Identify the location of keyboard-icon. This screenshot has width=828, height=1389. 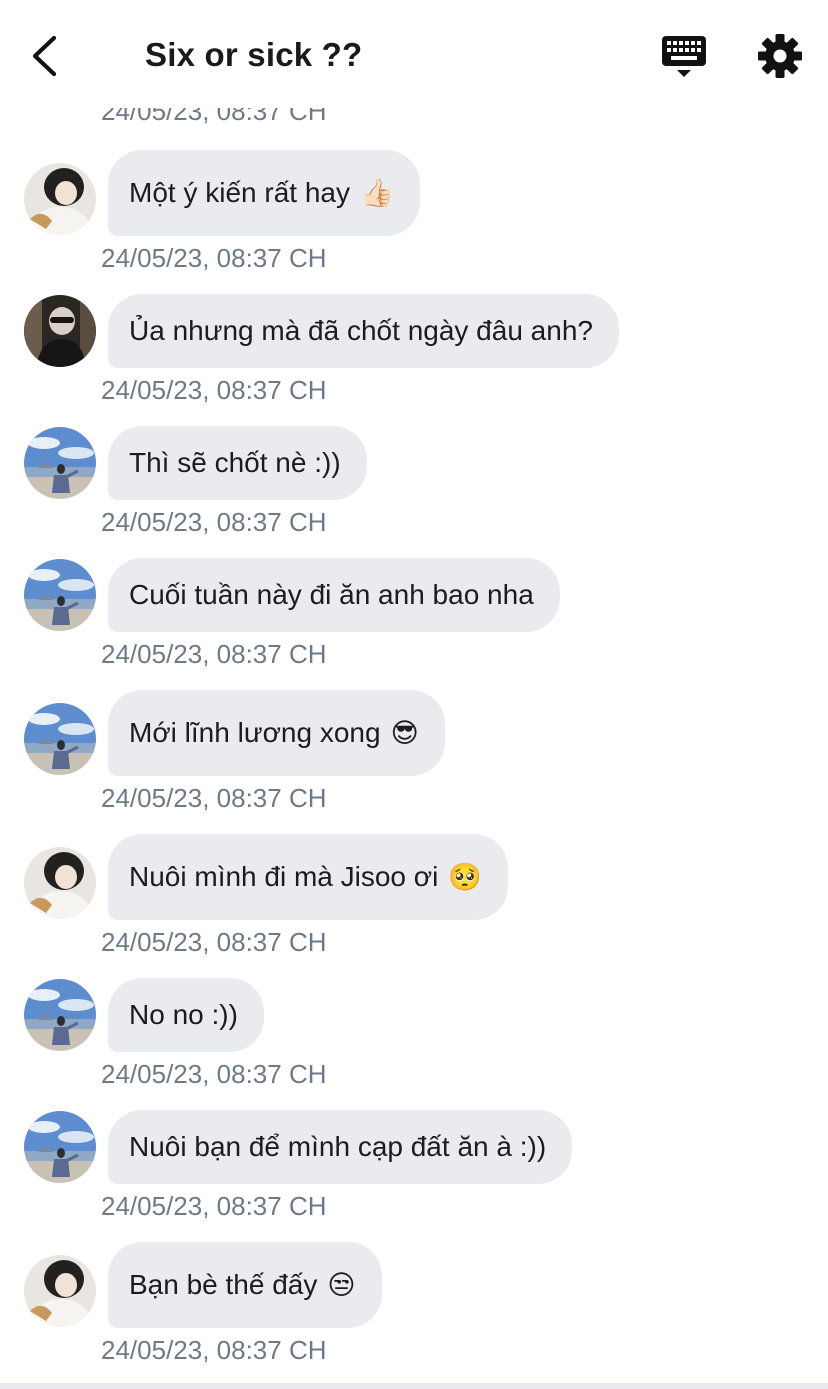
(684, 56).